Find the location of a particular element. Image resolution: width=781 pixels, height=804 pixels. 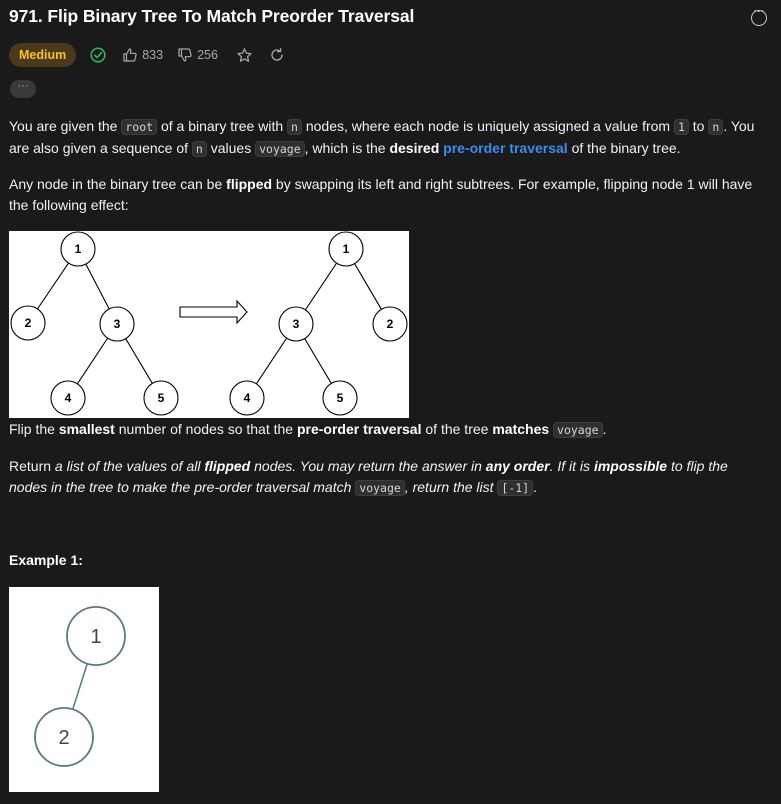

bold-italic-text: flipped is located at coordinates (227, 466).